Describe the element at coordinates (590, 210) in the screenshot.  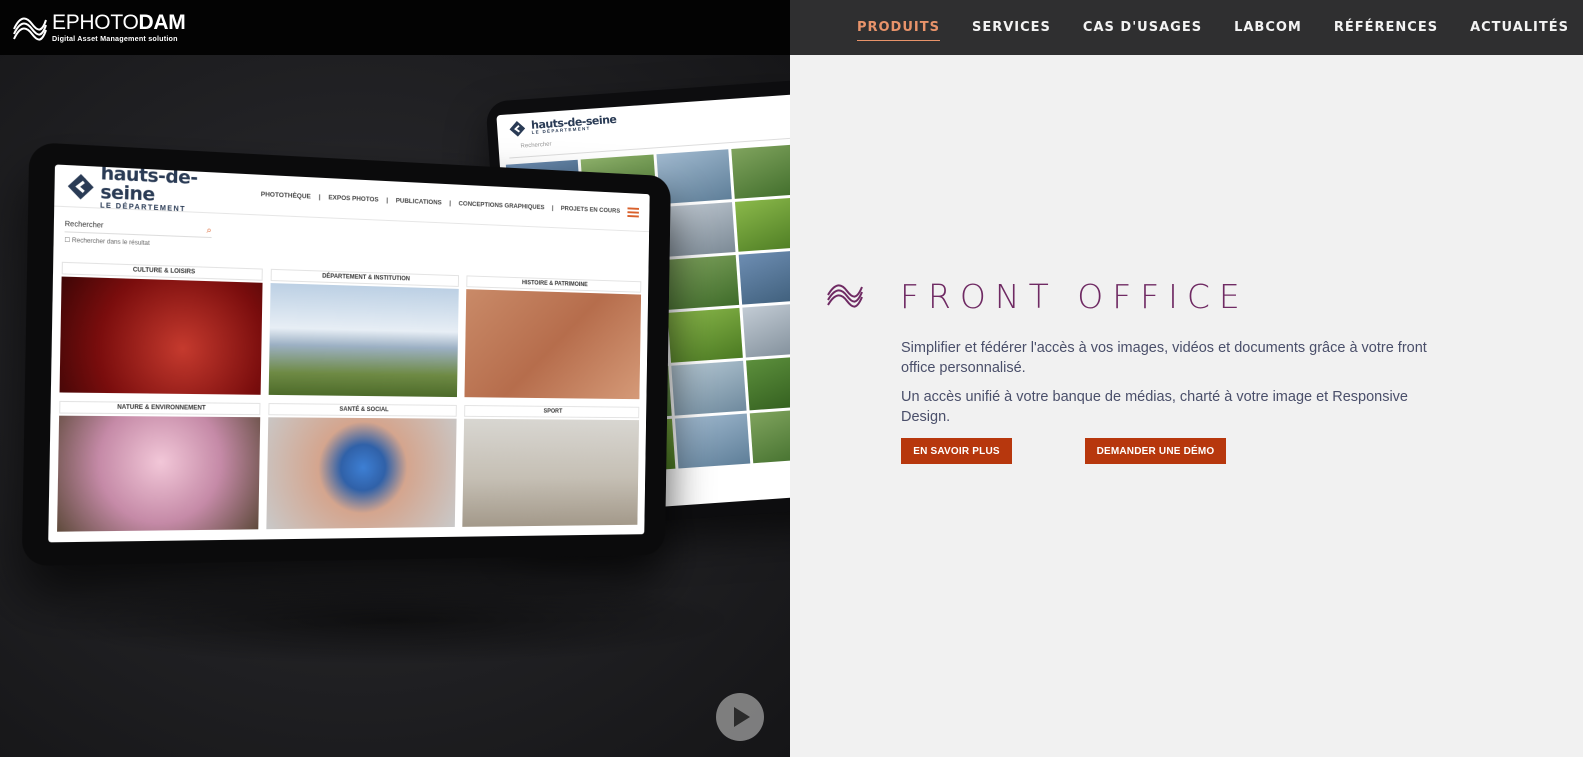
I see `tablet-menu-item: PROJETS EN COURS` at that location.